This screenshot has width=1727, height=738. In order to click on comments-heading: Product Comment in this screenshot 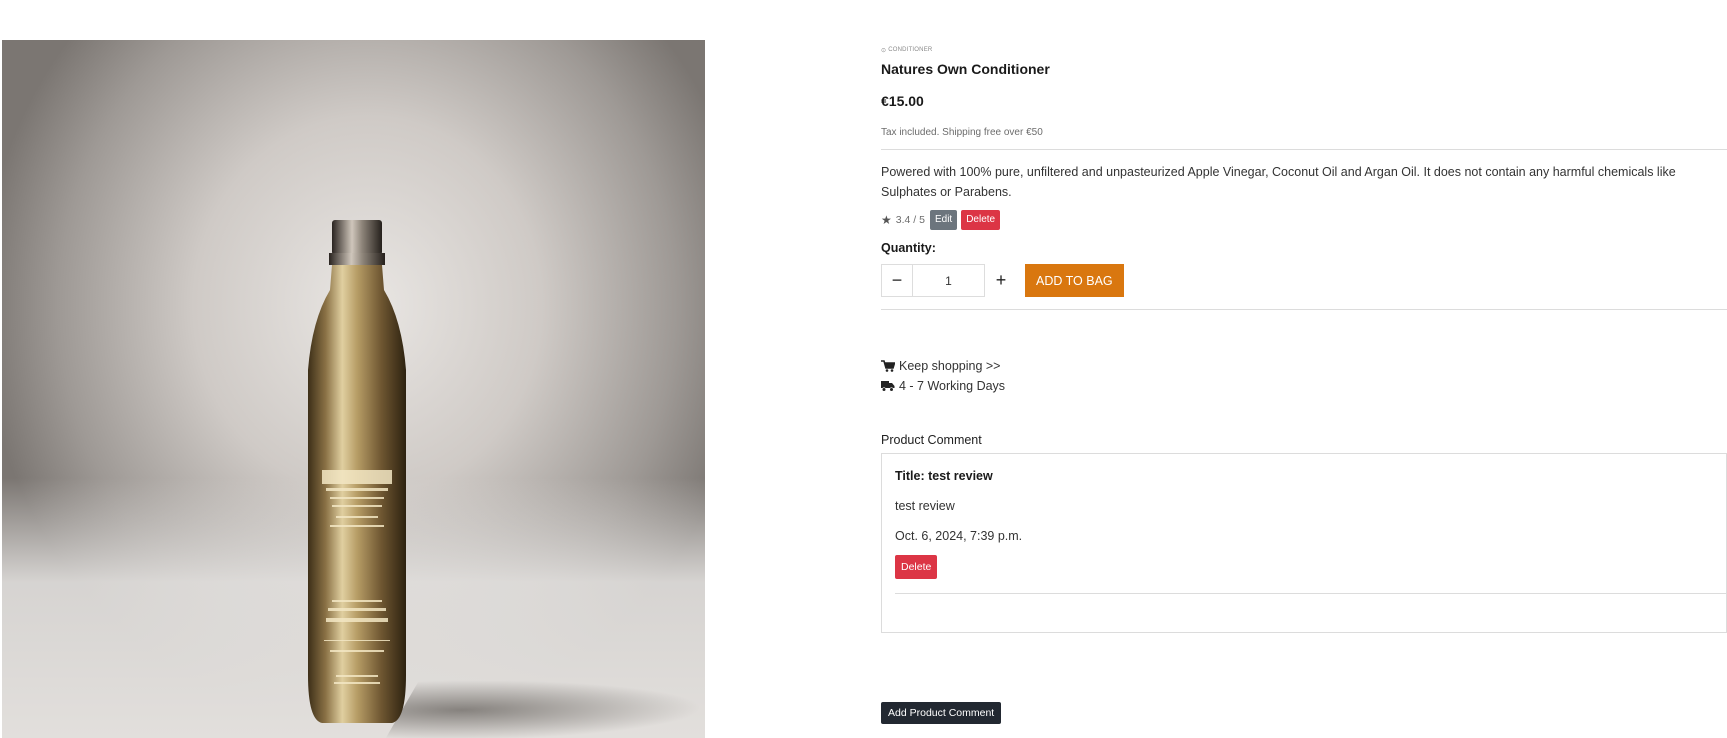, I will do `click(931, 440)`.